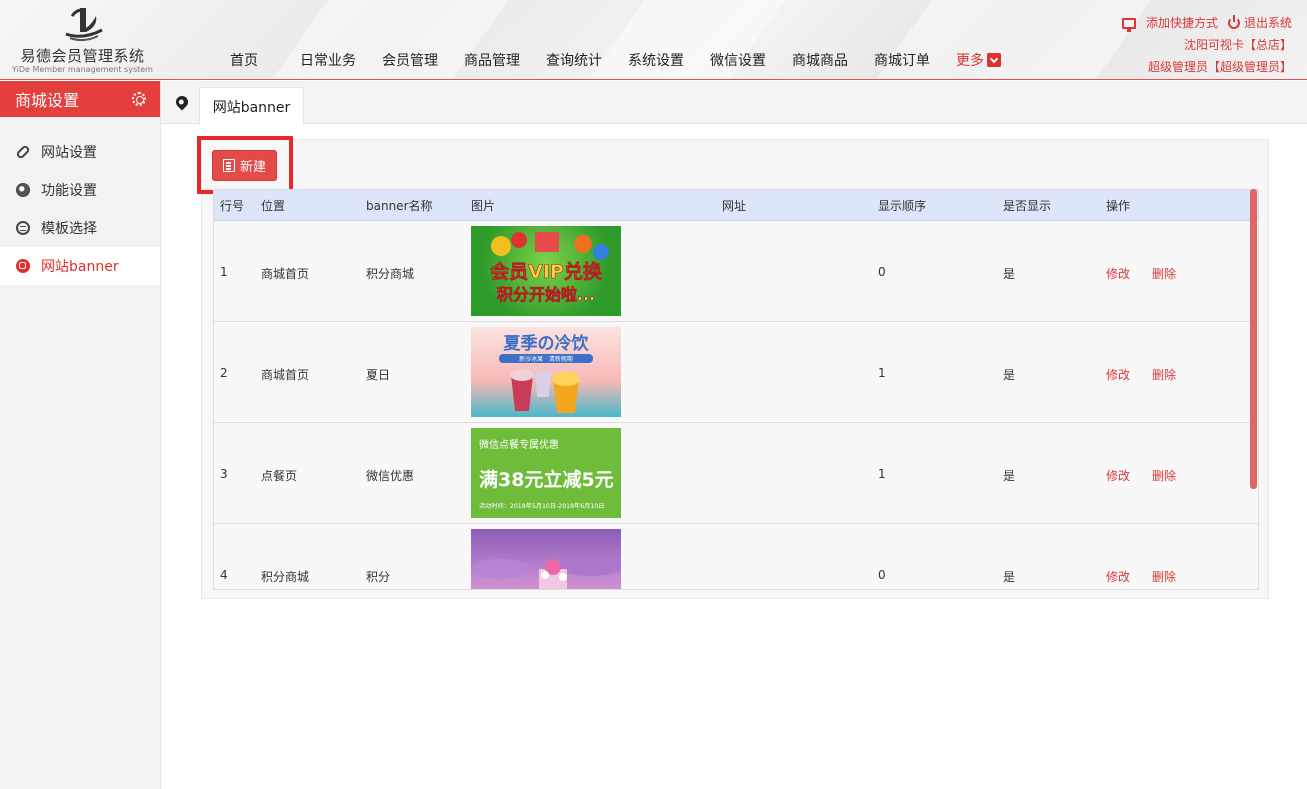 This screenshot has width=1307, height=789. What do you see at coordinates (82, 69) in the screenshot?
I see `brand-name-en: YiDe Member management system` at bounding box center [82, 69].